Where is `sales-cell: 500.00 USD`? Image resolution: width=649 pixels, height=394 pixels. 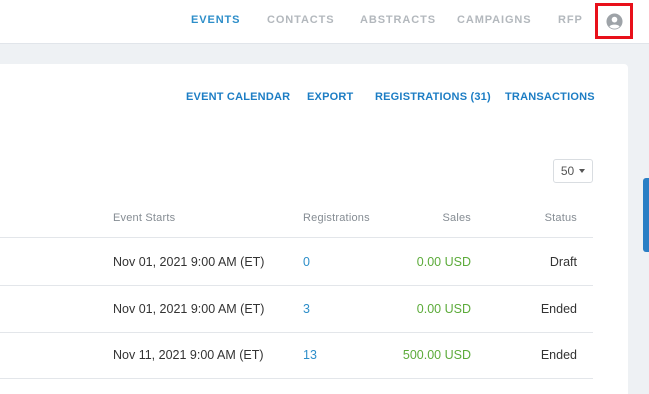
sales-cell: 500.00 USD is located at coordinates (436, 355).